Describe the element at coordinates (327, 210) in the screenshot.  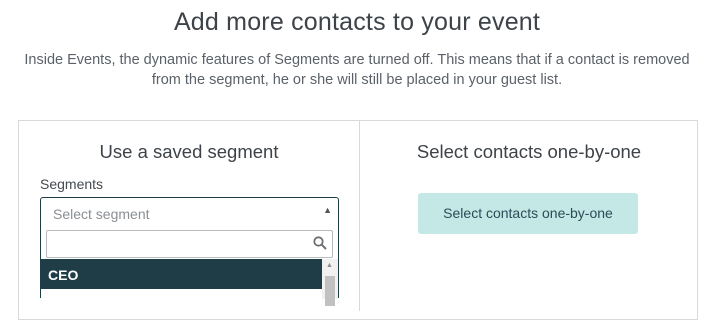
I see `caret-up-icon: ▲` at that location.